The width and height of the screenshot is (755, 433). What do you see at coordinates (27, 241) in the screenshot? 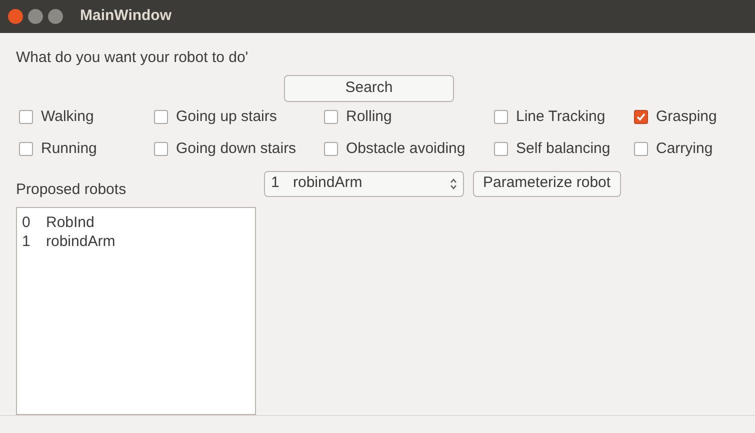
I see `item-index: 1` at bounding box center [27, 241].